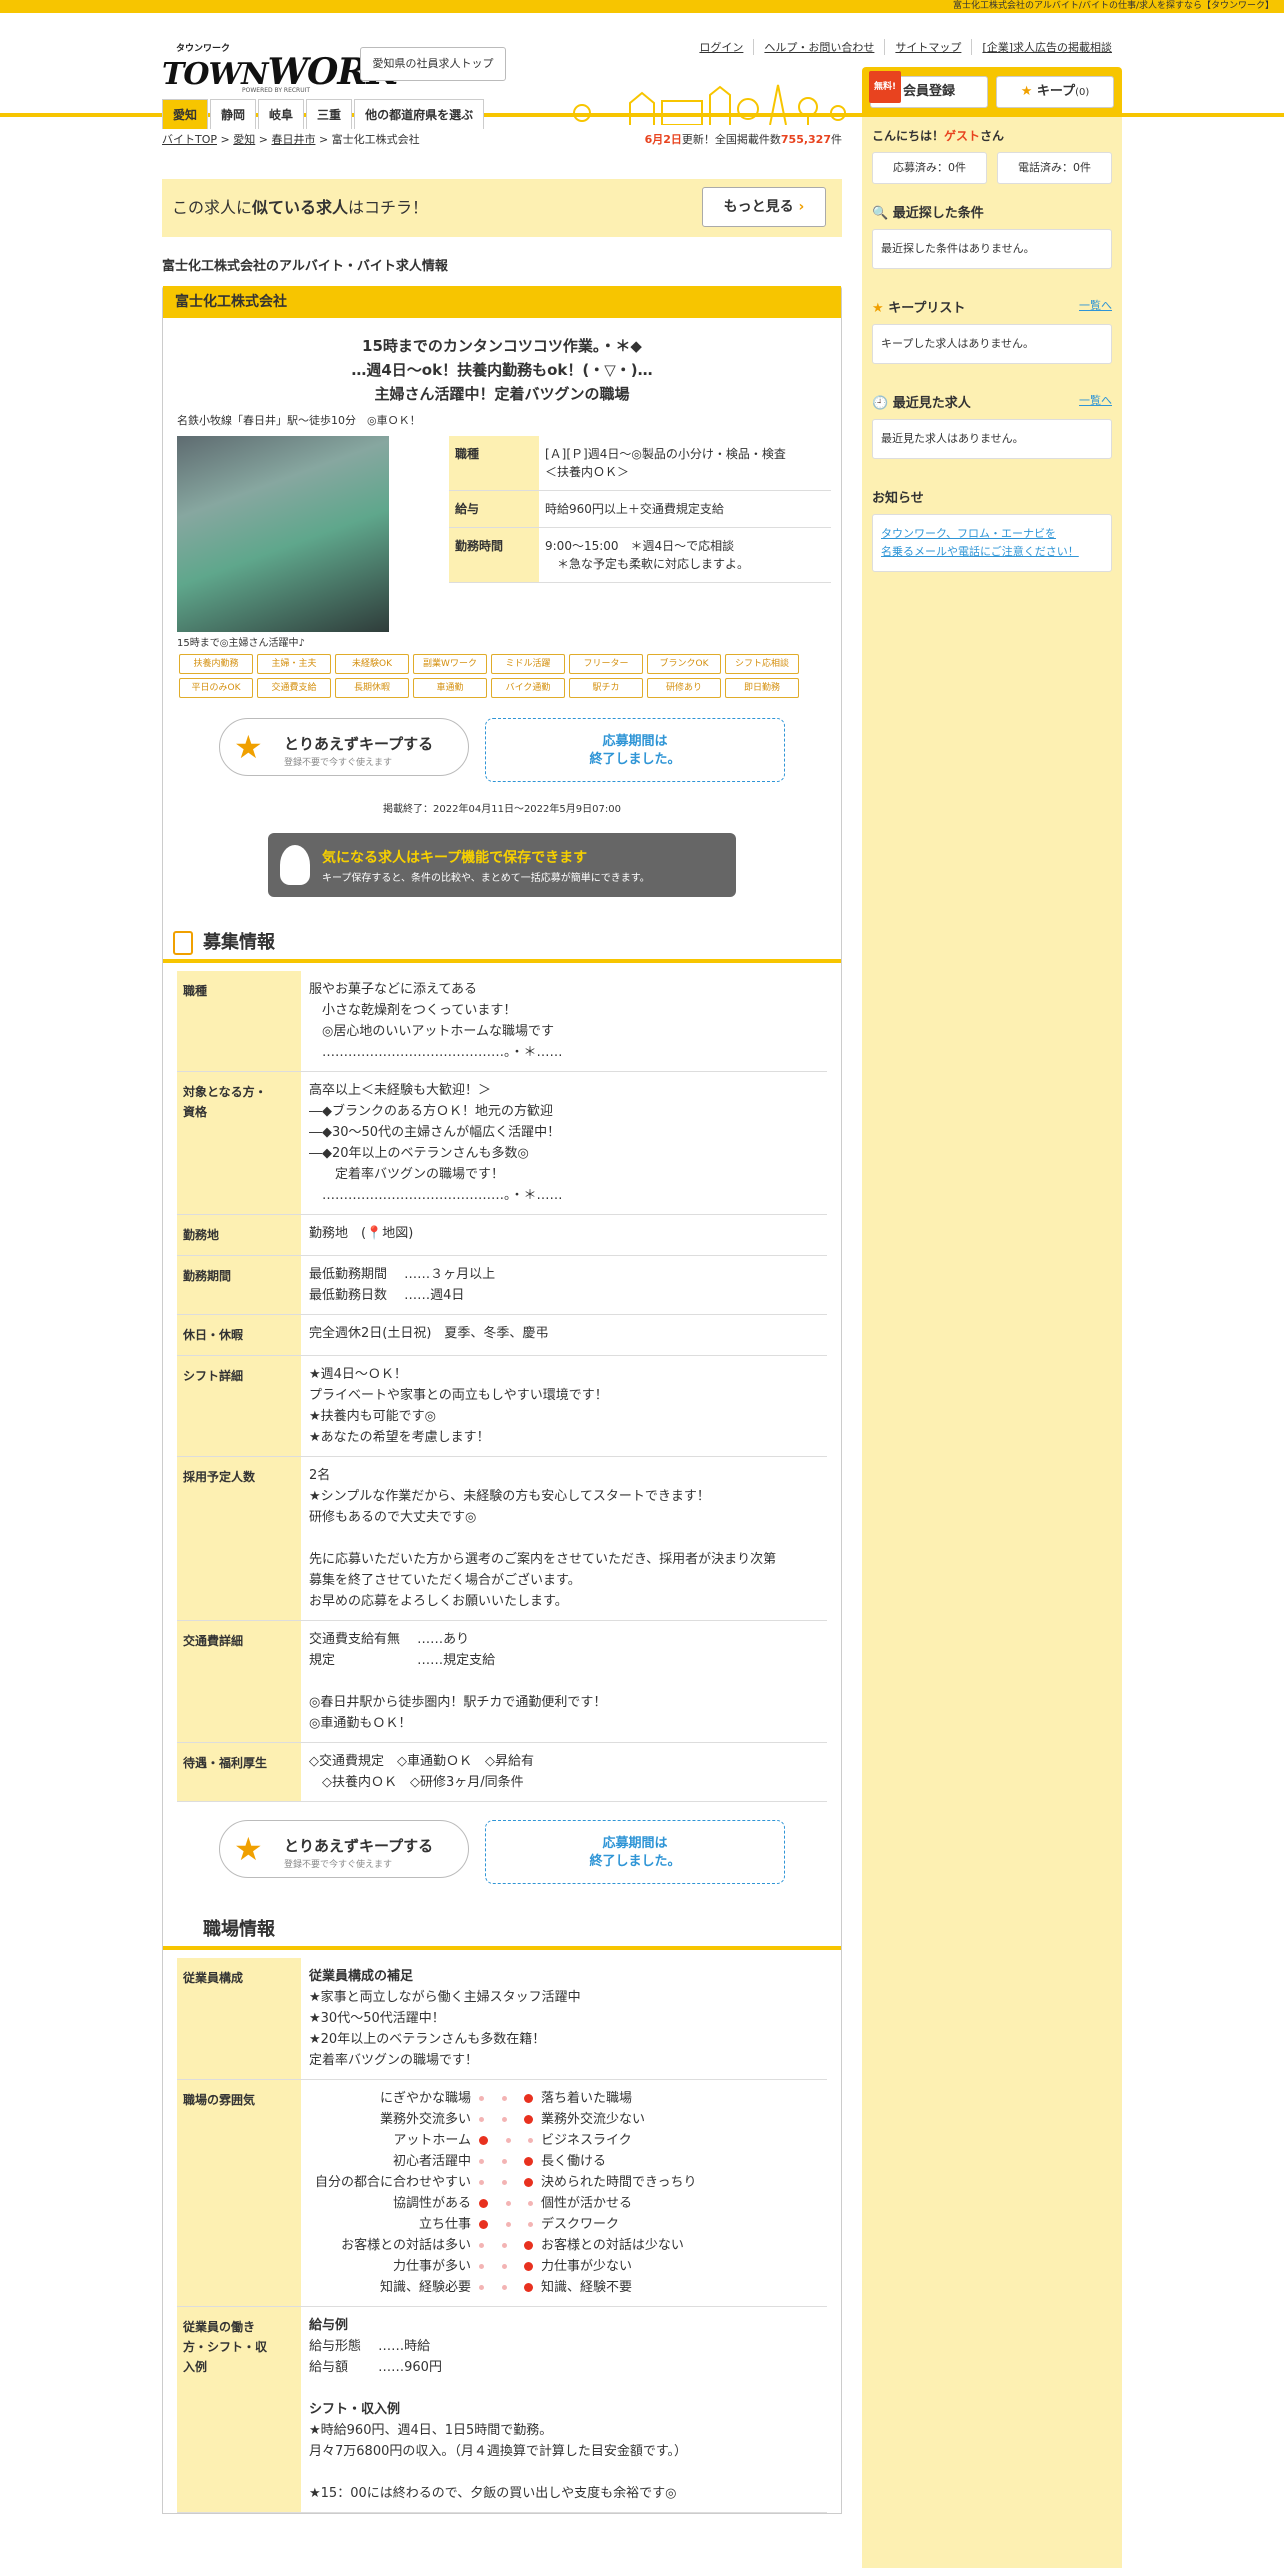 Image resolution: width=1284 pixels, height=2568 pixels. Describe the element at coordinates (431, 2266) in the screenshot. I see `mood-left: 力仕事が多い` at that location.